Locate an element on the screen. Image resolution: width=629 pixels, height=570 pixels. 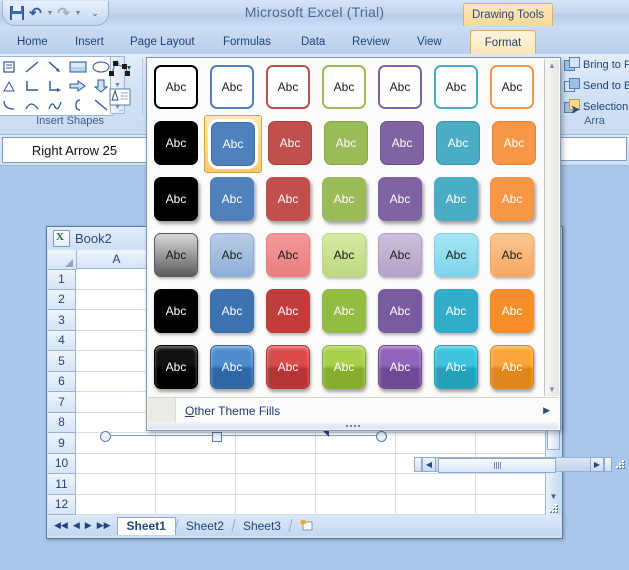
arc-shape-icon is located at coordinates (31, 104).